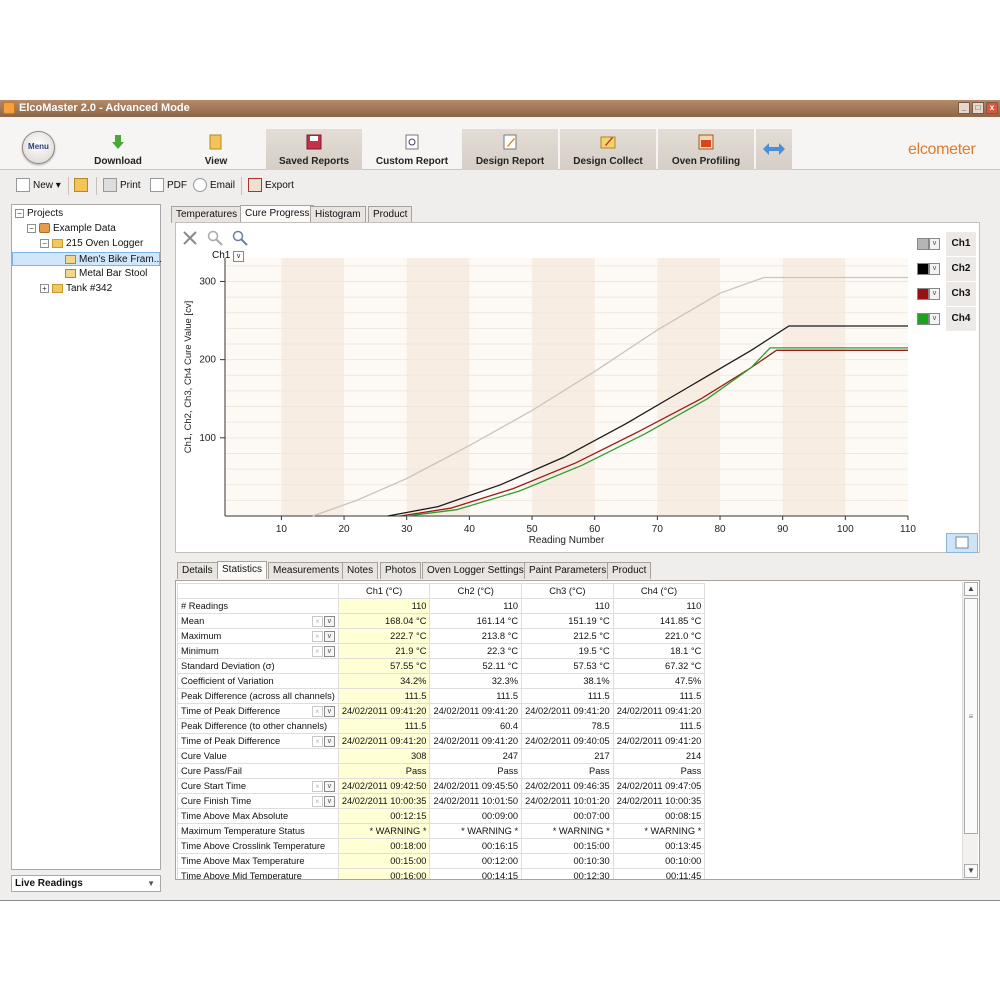 The image size is (1000, 1000). I want to click on tab-notes: Notes, so click(360, 570).